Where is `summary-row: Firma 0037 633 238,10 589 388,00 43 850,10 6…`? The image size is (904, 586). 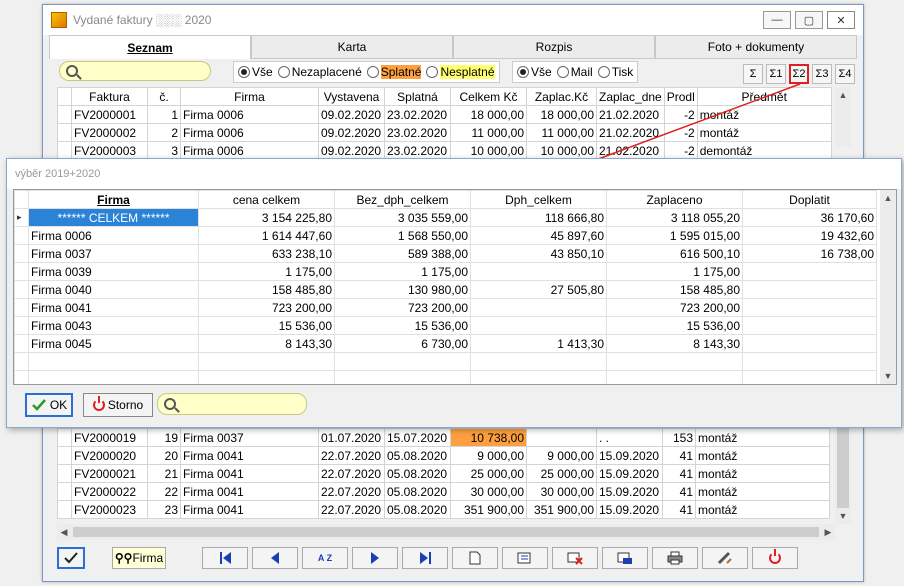 summary-row: Firma 0037 633 238,10 589 388,00 43 850,10 6… is located at coordinates (445, 253).